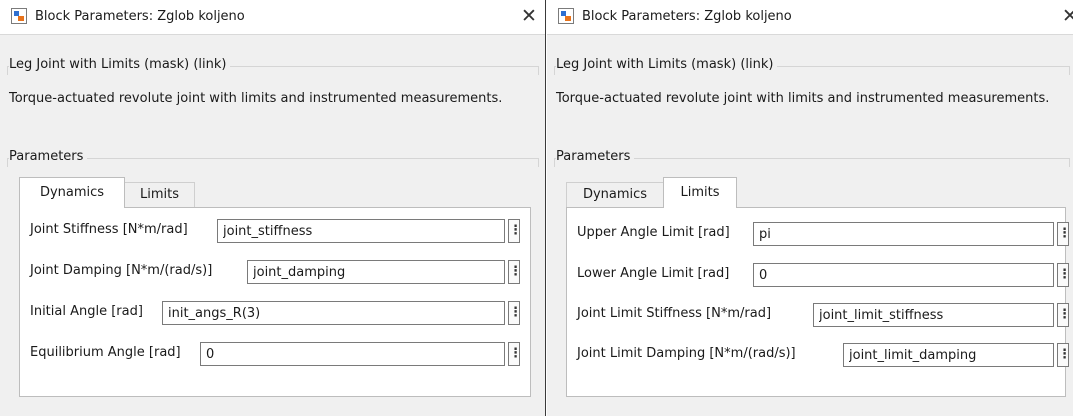 This screenshot has width=1073, height=416. What do you see at coordinates (933, 315) in the screenshot?
I see `joint-limit-stiffness-input` at bounding box center [933, 315].